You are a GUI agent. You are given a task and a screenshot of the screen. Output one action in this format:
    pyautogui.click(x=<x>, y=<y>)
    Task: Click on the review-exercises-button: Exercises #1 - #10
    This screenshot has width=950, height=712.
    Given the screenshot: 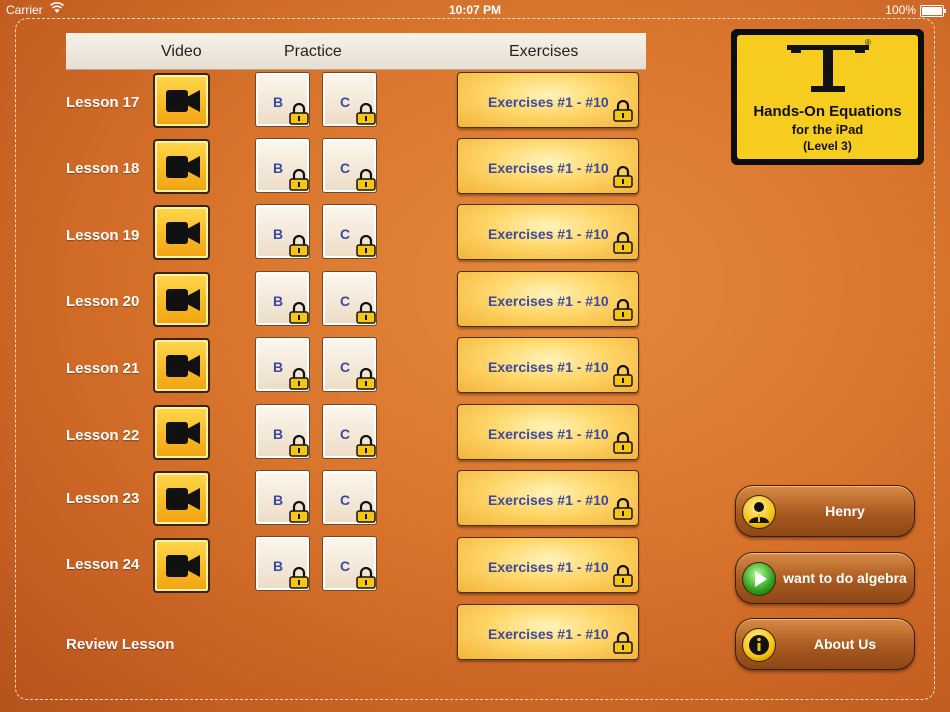 What is the action you would take?
    pyautogui.click(x=548, y=632)
    